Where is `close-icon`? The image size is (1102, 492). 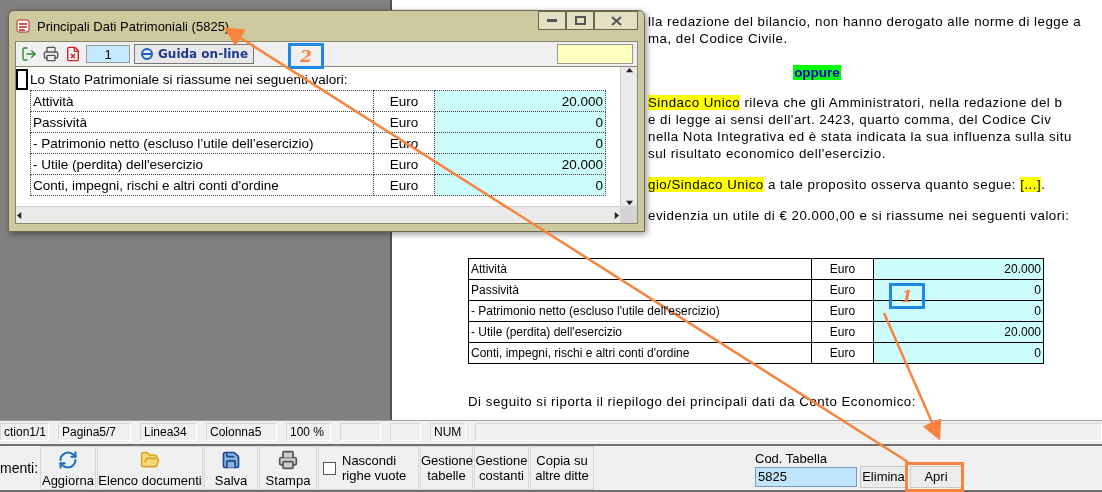 close-icon is located at coordinates (616, 20).